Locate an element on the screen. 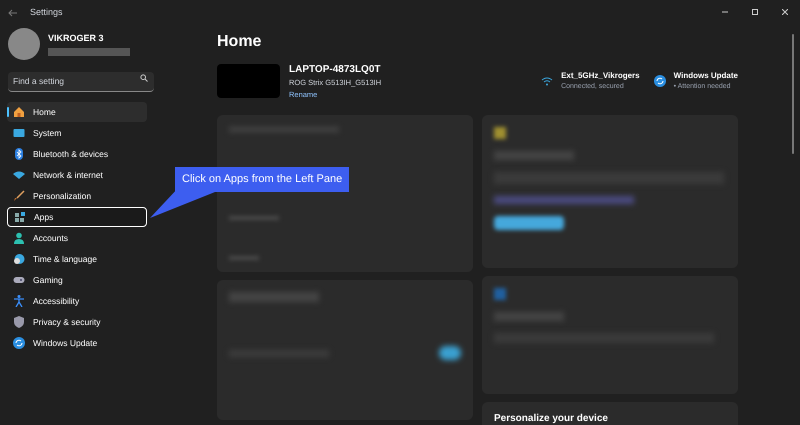 This screenshot has width=800, height=425. nav-item: Home is located at coordinates (77, 112).